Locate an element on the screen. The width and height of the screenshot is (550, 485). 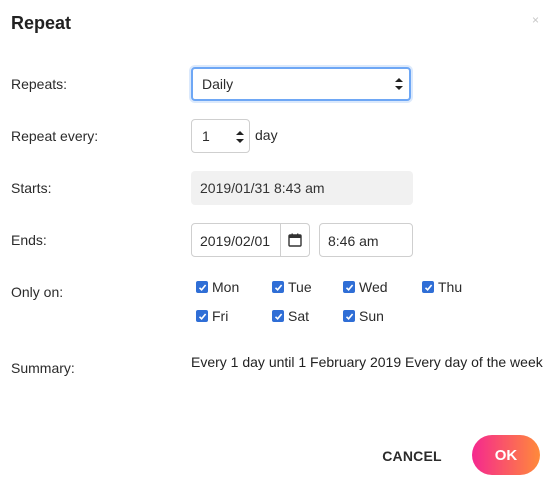
select-arrows-icon is located at coordinates (399, 84).